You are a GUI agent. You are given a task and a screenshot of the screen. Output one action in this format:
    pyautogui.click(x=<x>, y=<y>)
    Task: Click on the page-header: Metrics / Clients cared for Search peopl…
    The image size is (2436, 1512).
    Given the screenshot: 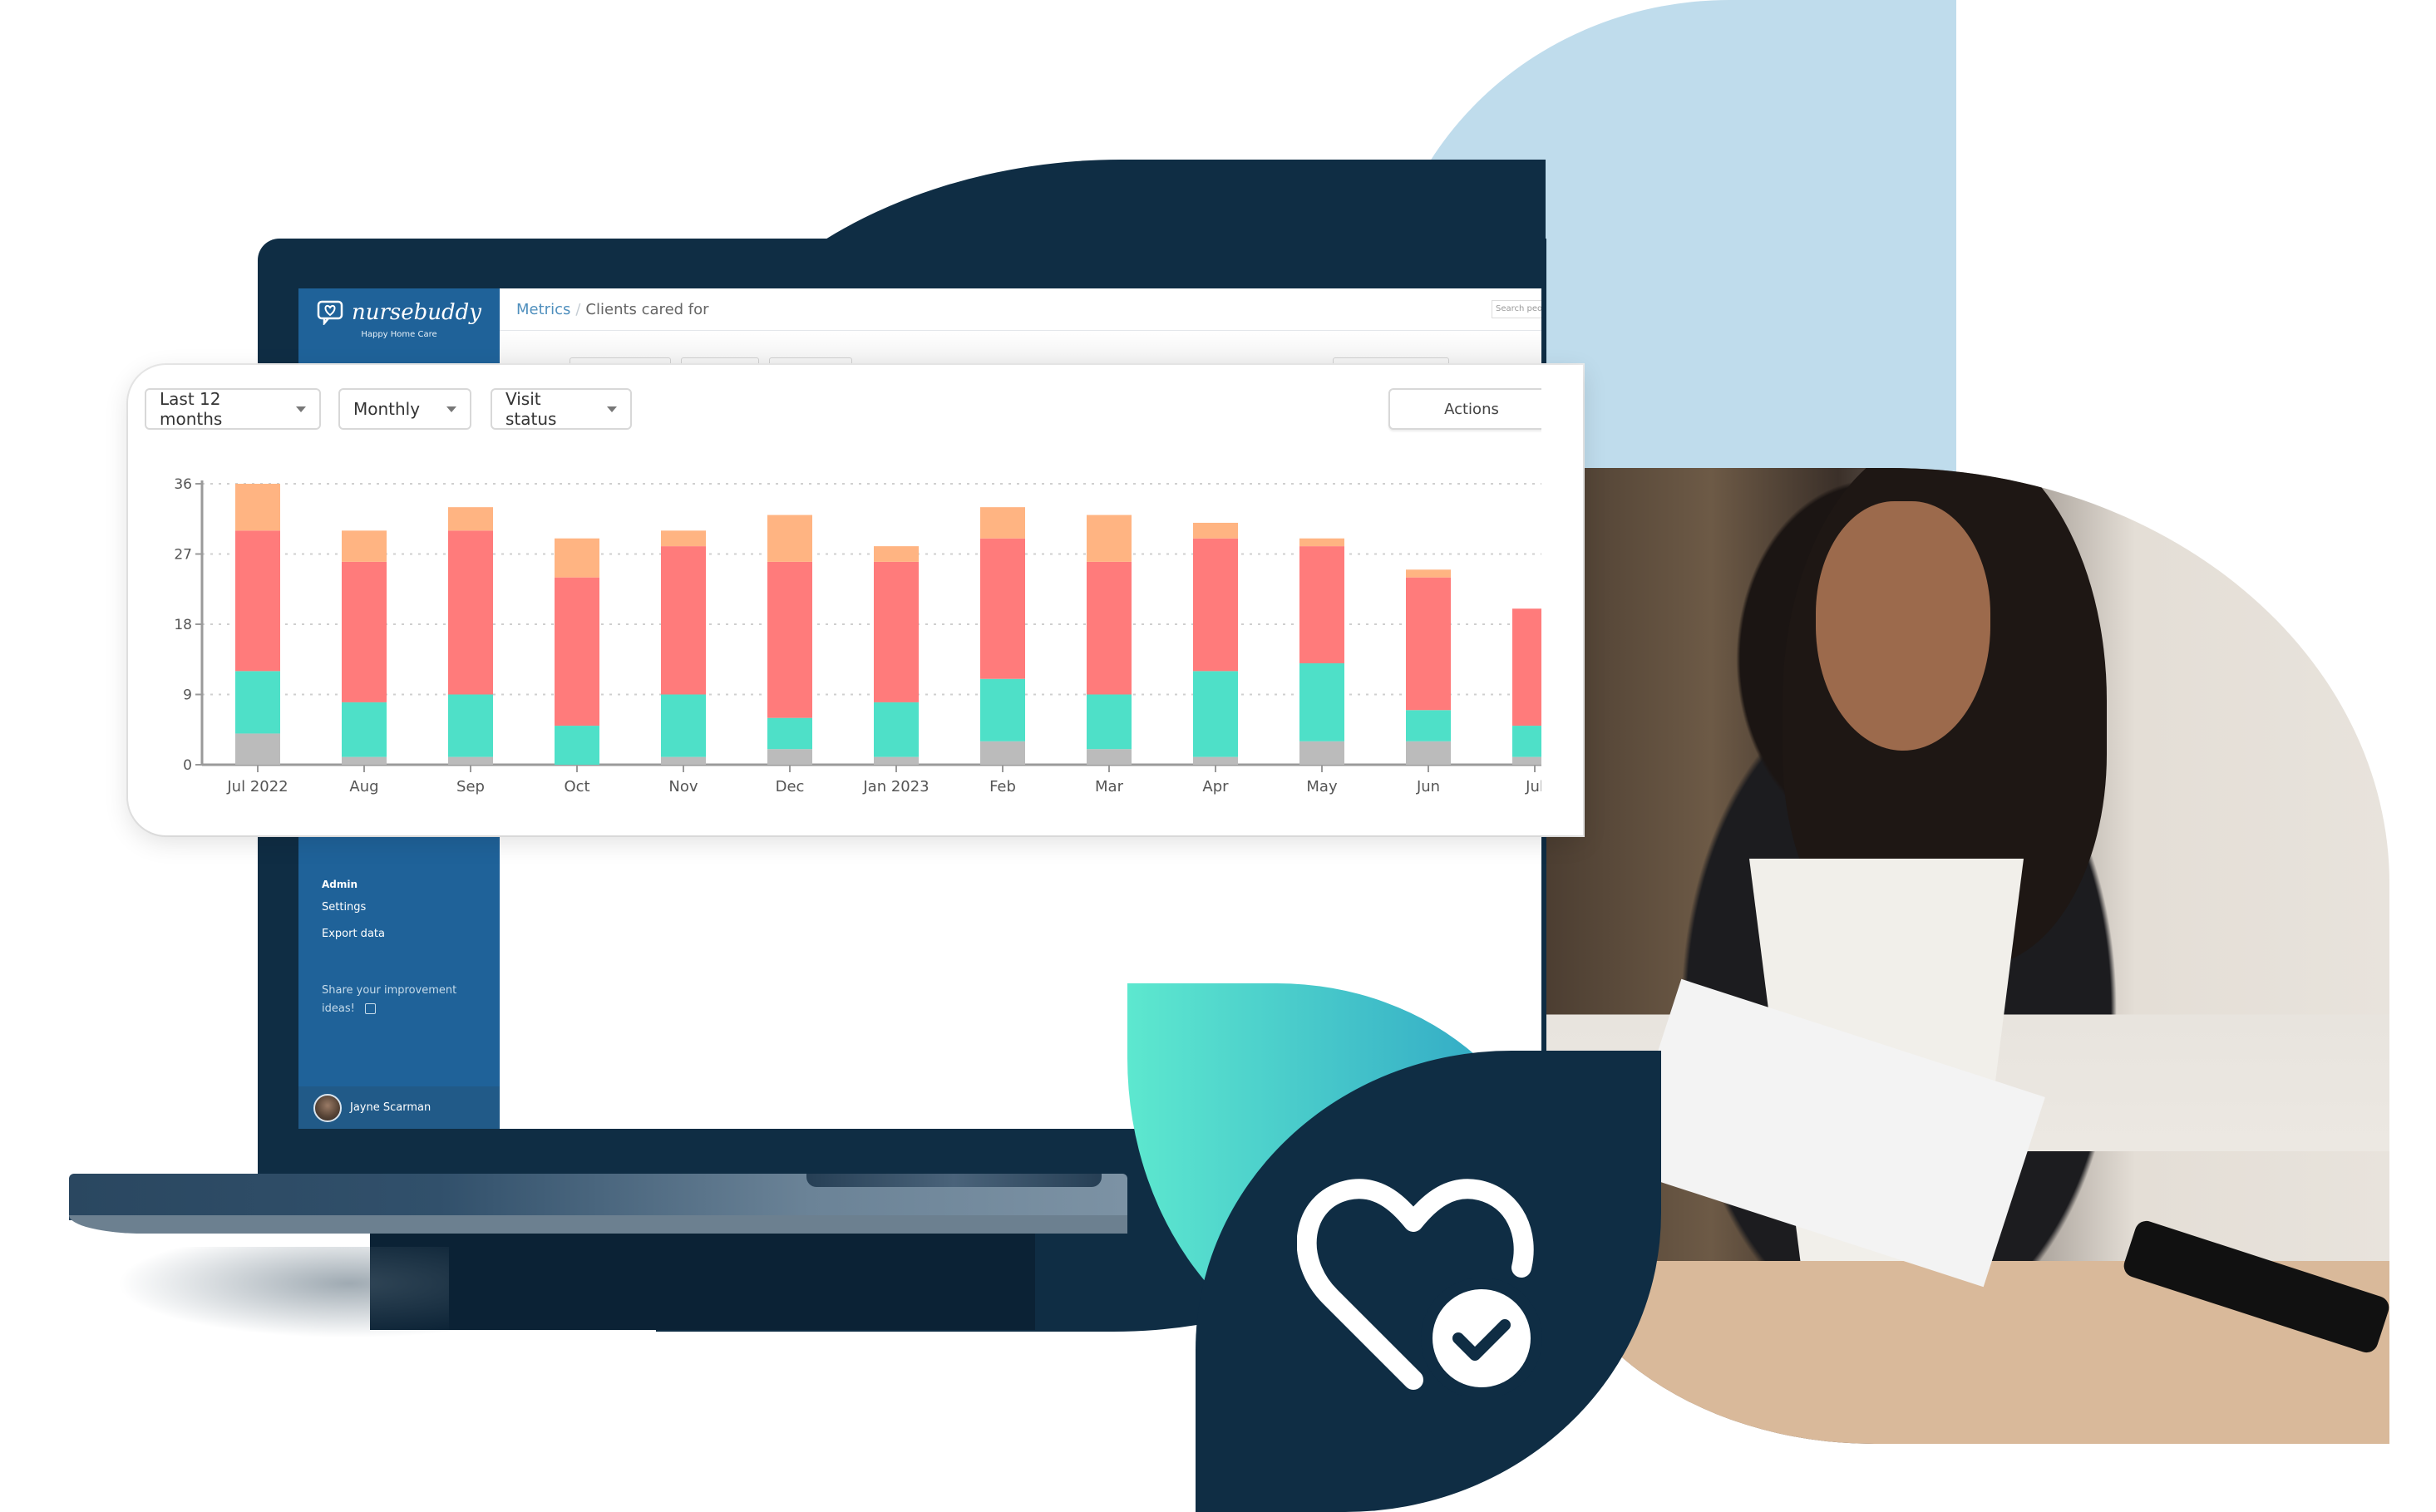 What is the action you would take?
    pyautogui.click(x=1020, y=310)
    